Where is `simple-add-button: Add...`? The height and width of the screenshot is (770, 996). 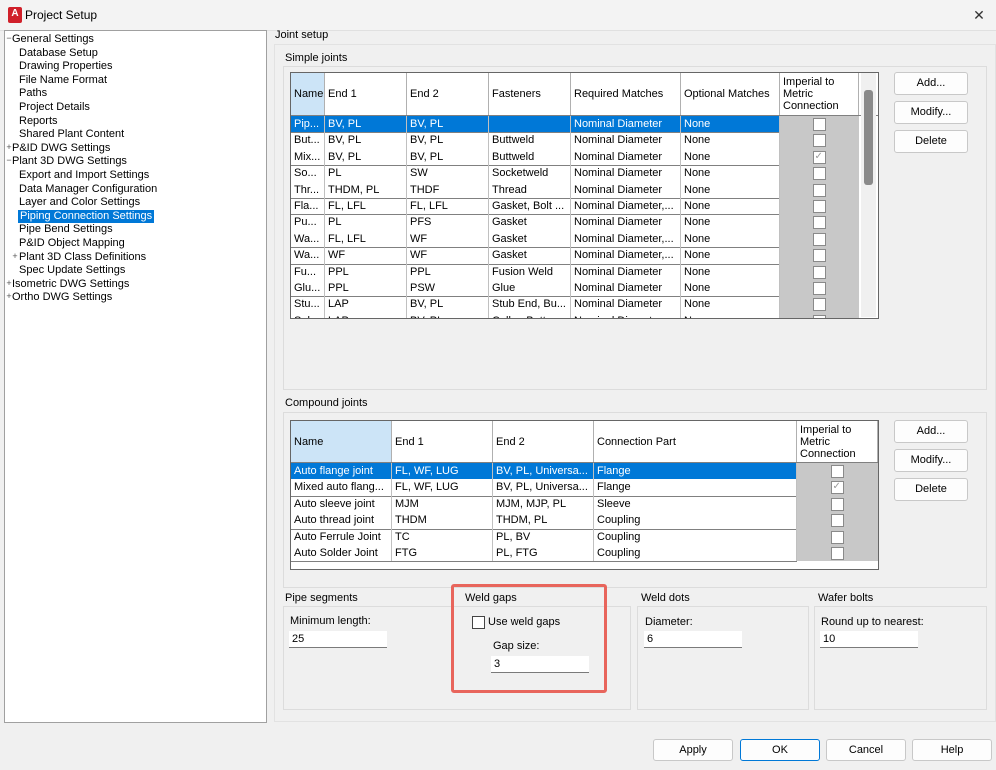 simple-add-button: Add... is located at coordinates (931, 83).